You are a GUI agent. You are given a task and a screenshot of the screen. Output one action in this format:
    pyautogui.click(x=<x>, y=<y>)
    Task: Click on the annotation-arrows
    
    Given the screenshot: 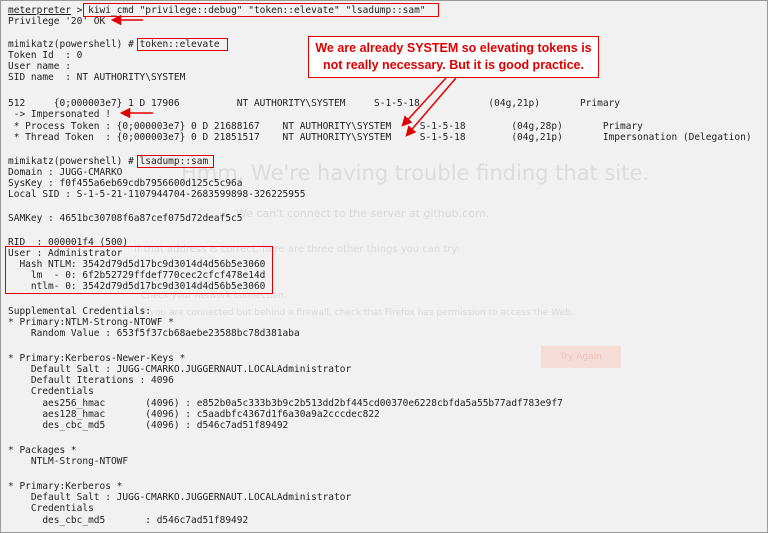 What is the action you would take?
    pyautogui.click(x=283, y=75)
    